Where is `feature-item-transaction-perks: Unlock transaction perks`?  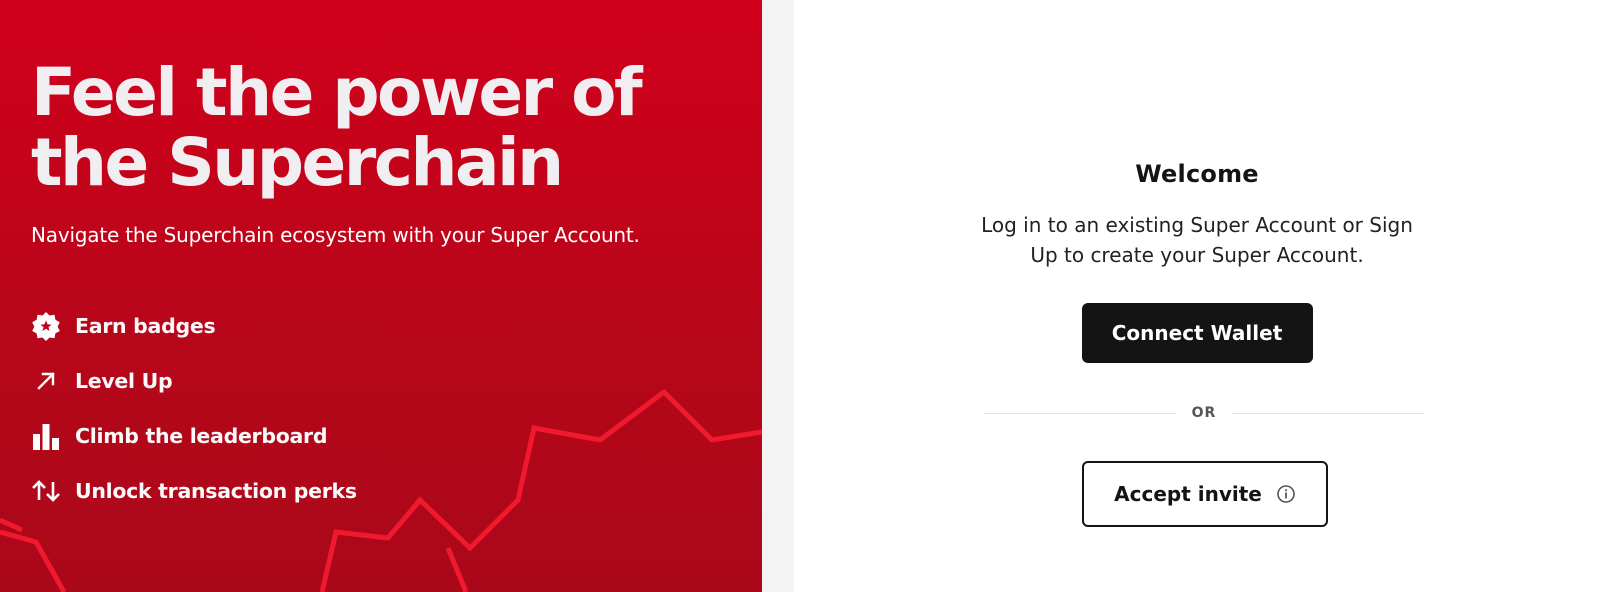
feature-item-transaction-perks: Unlock transaction perks is located at coordinates (194, 491).